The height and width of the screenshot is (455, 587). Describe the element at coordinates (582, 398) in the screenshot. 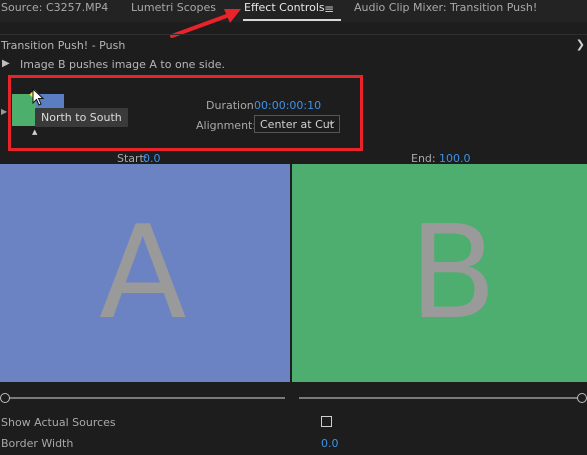

I see `end-slider-handle` at that location.